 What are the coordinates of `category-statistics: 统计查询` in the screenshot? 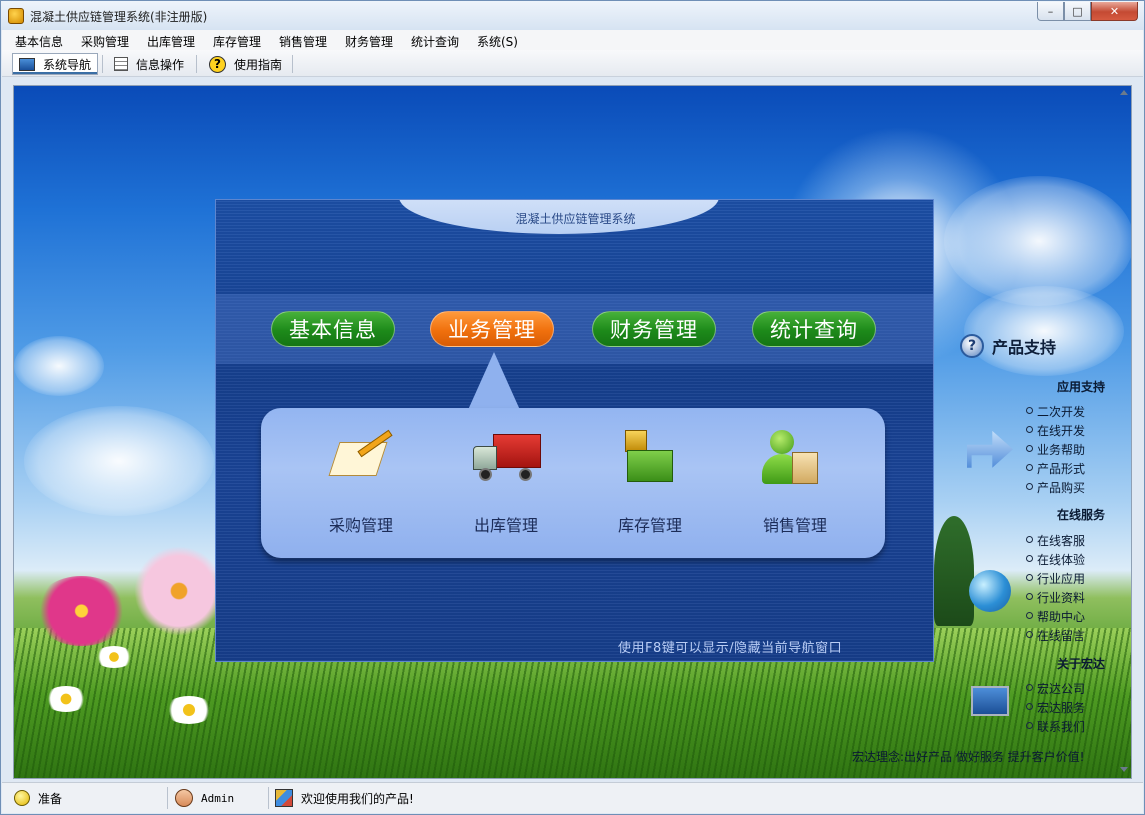 It's located at (814, 329).